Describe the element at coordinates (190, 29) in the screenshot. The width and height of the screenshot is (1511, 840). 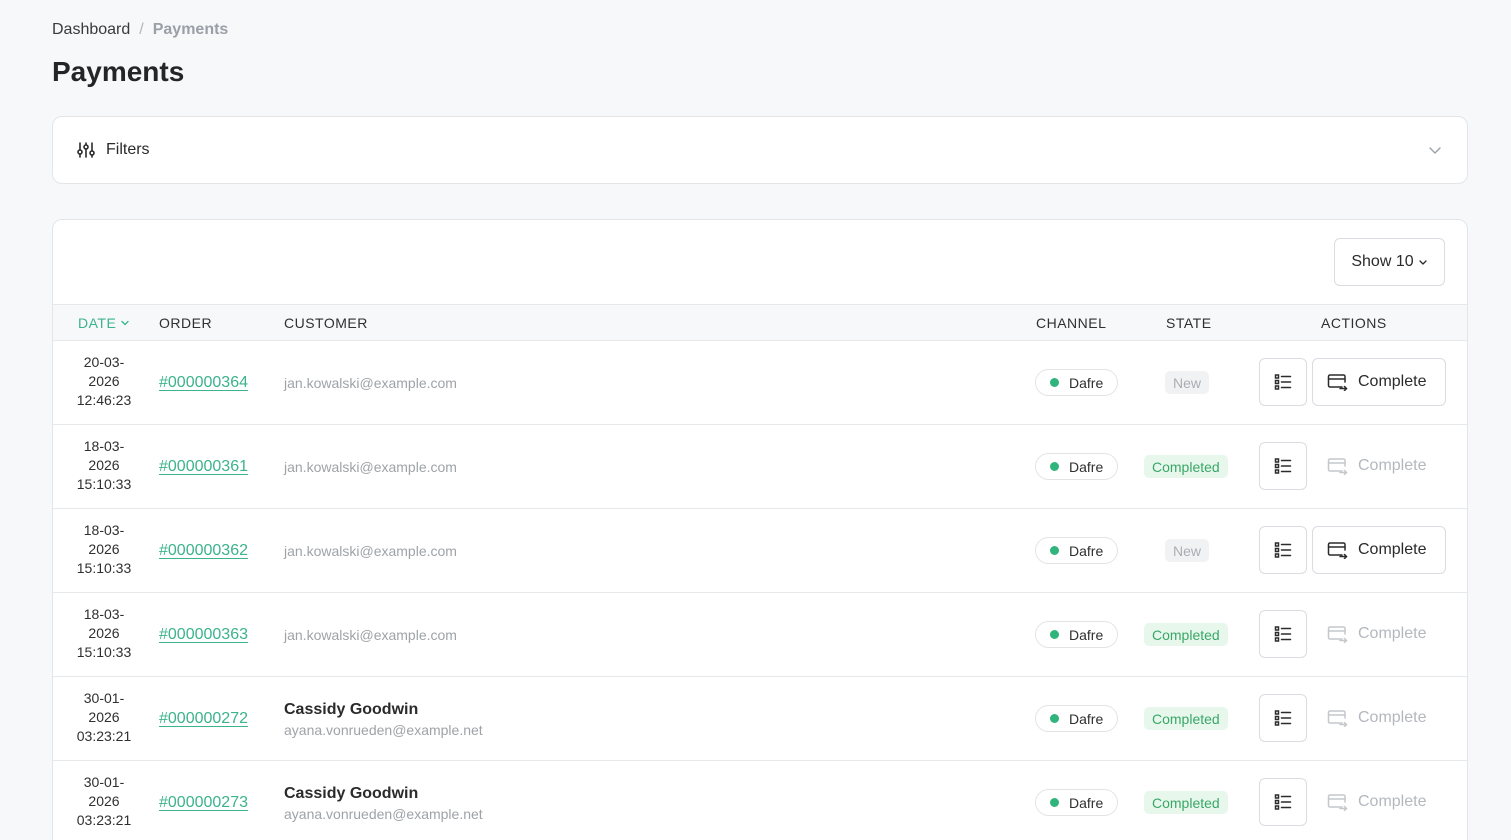
I see `breadcrumb-current: Payments` at that location.